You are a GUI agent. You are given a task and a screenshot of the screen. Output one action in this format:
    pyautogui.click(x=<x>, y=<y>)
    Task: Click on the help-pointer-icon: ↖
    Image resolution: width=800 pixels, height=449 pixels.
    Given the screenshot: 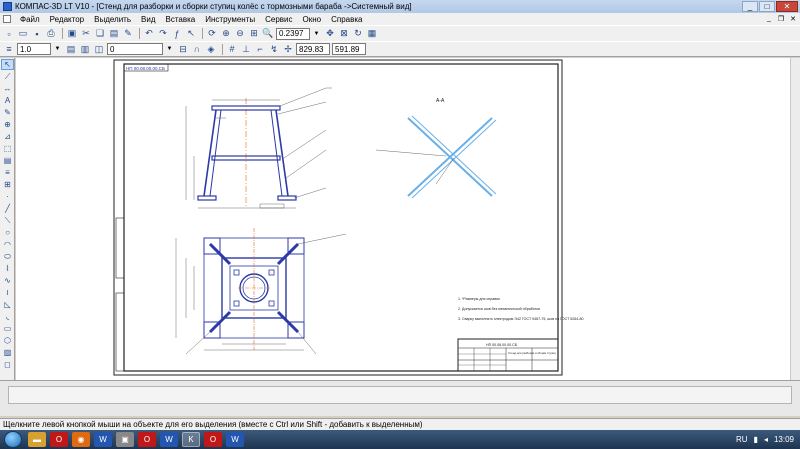 What is the action you would take?
    pyautogui.click(x=191, y=34)
    